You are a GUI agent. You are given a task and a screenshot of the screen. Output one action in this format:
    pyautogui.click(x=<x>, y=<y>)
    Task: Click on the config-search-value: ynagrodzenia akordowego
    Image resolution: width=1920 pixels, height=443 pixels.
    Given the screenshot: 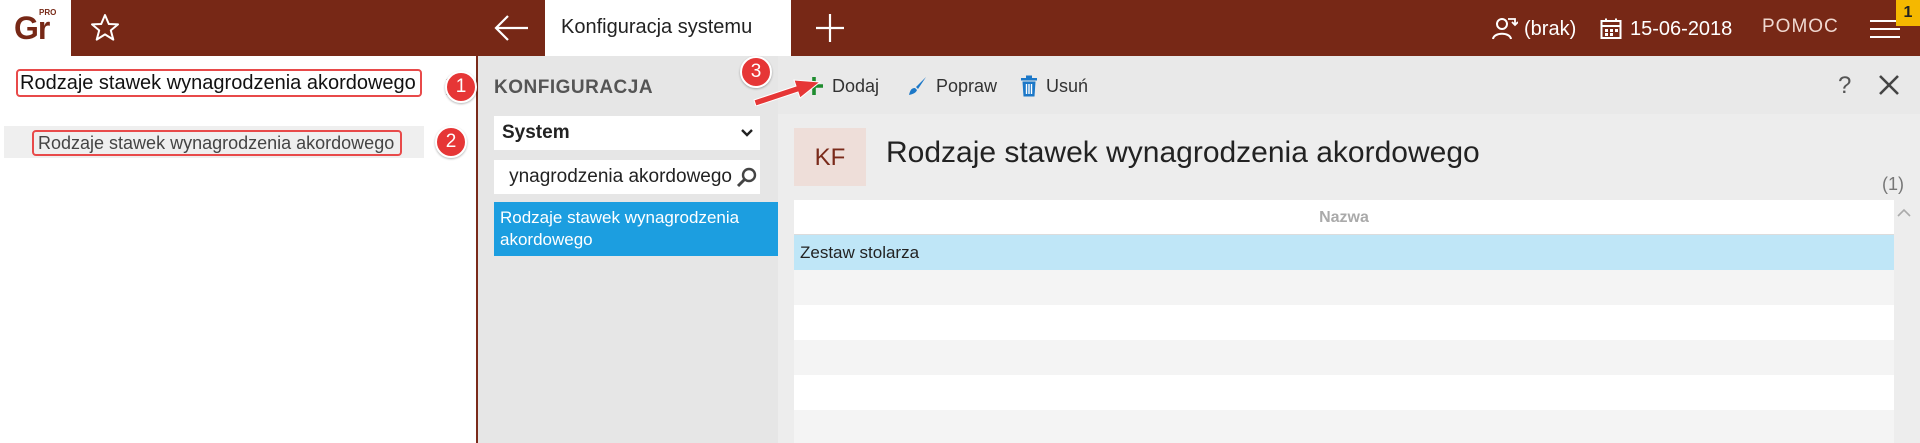 What is the action you would take?
    pyautogui.click(x=620, y=176)
    